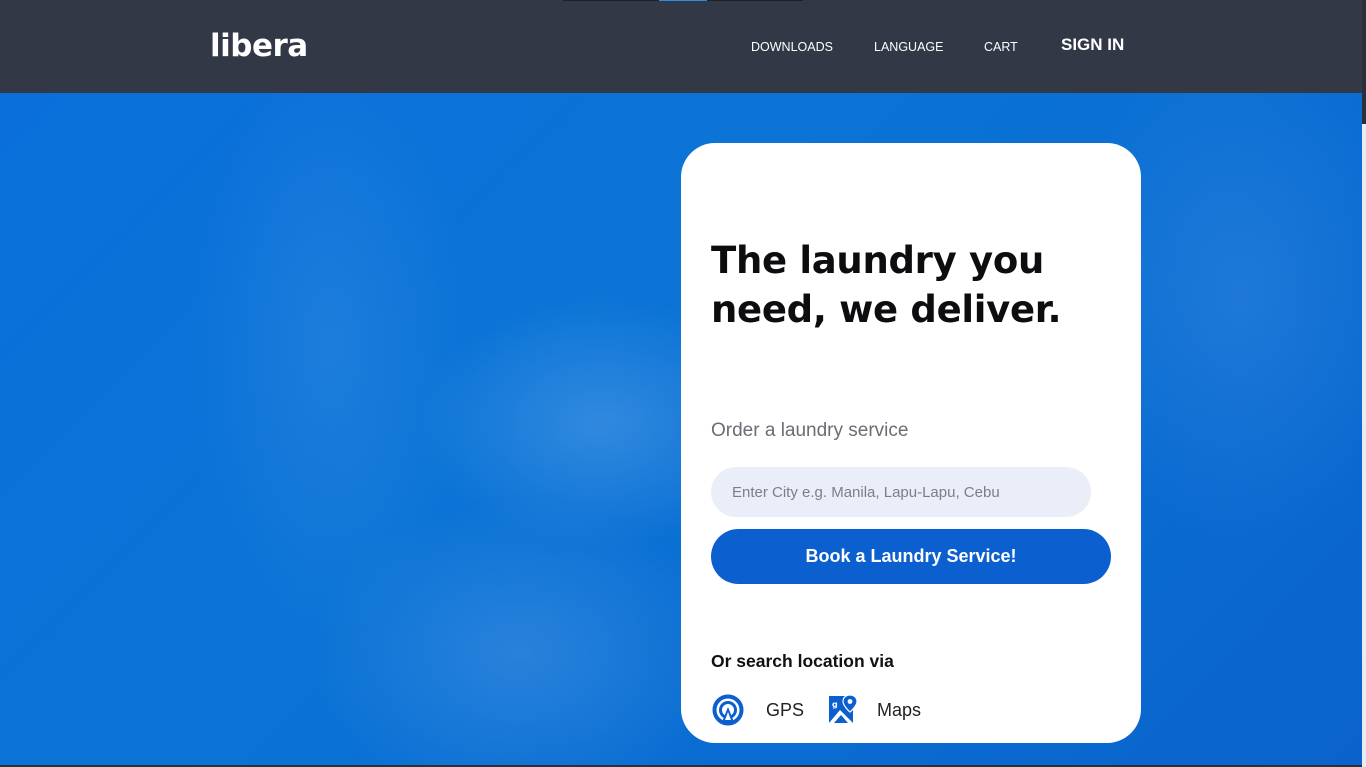  Describe the element at coordinates (908, 47) in the screenshot. I see `nav-item-language: LANGUAGE` at that location.